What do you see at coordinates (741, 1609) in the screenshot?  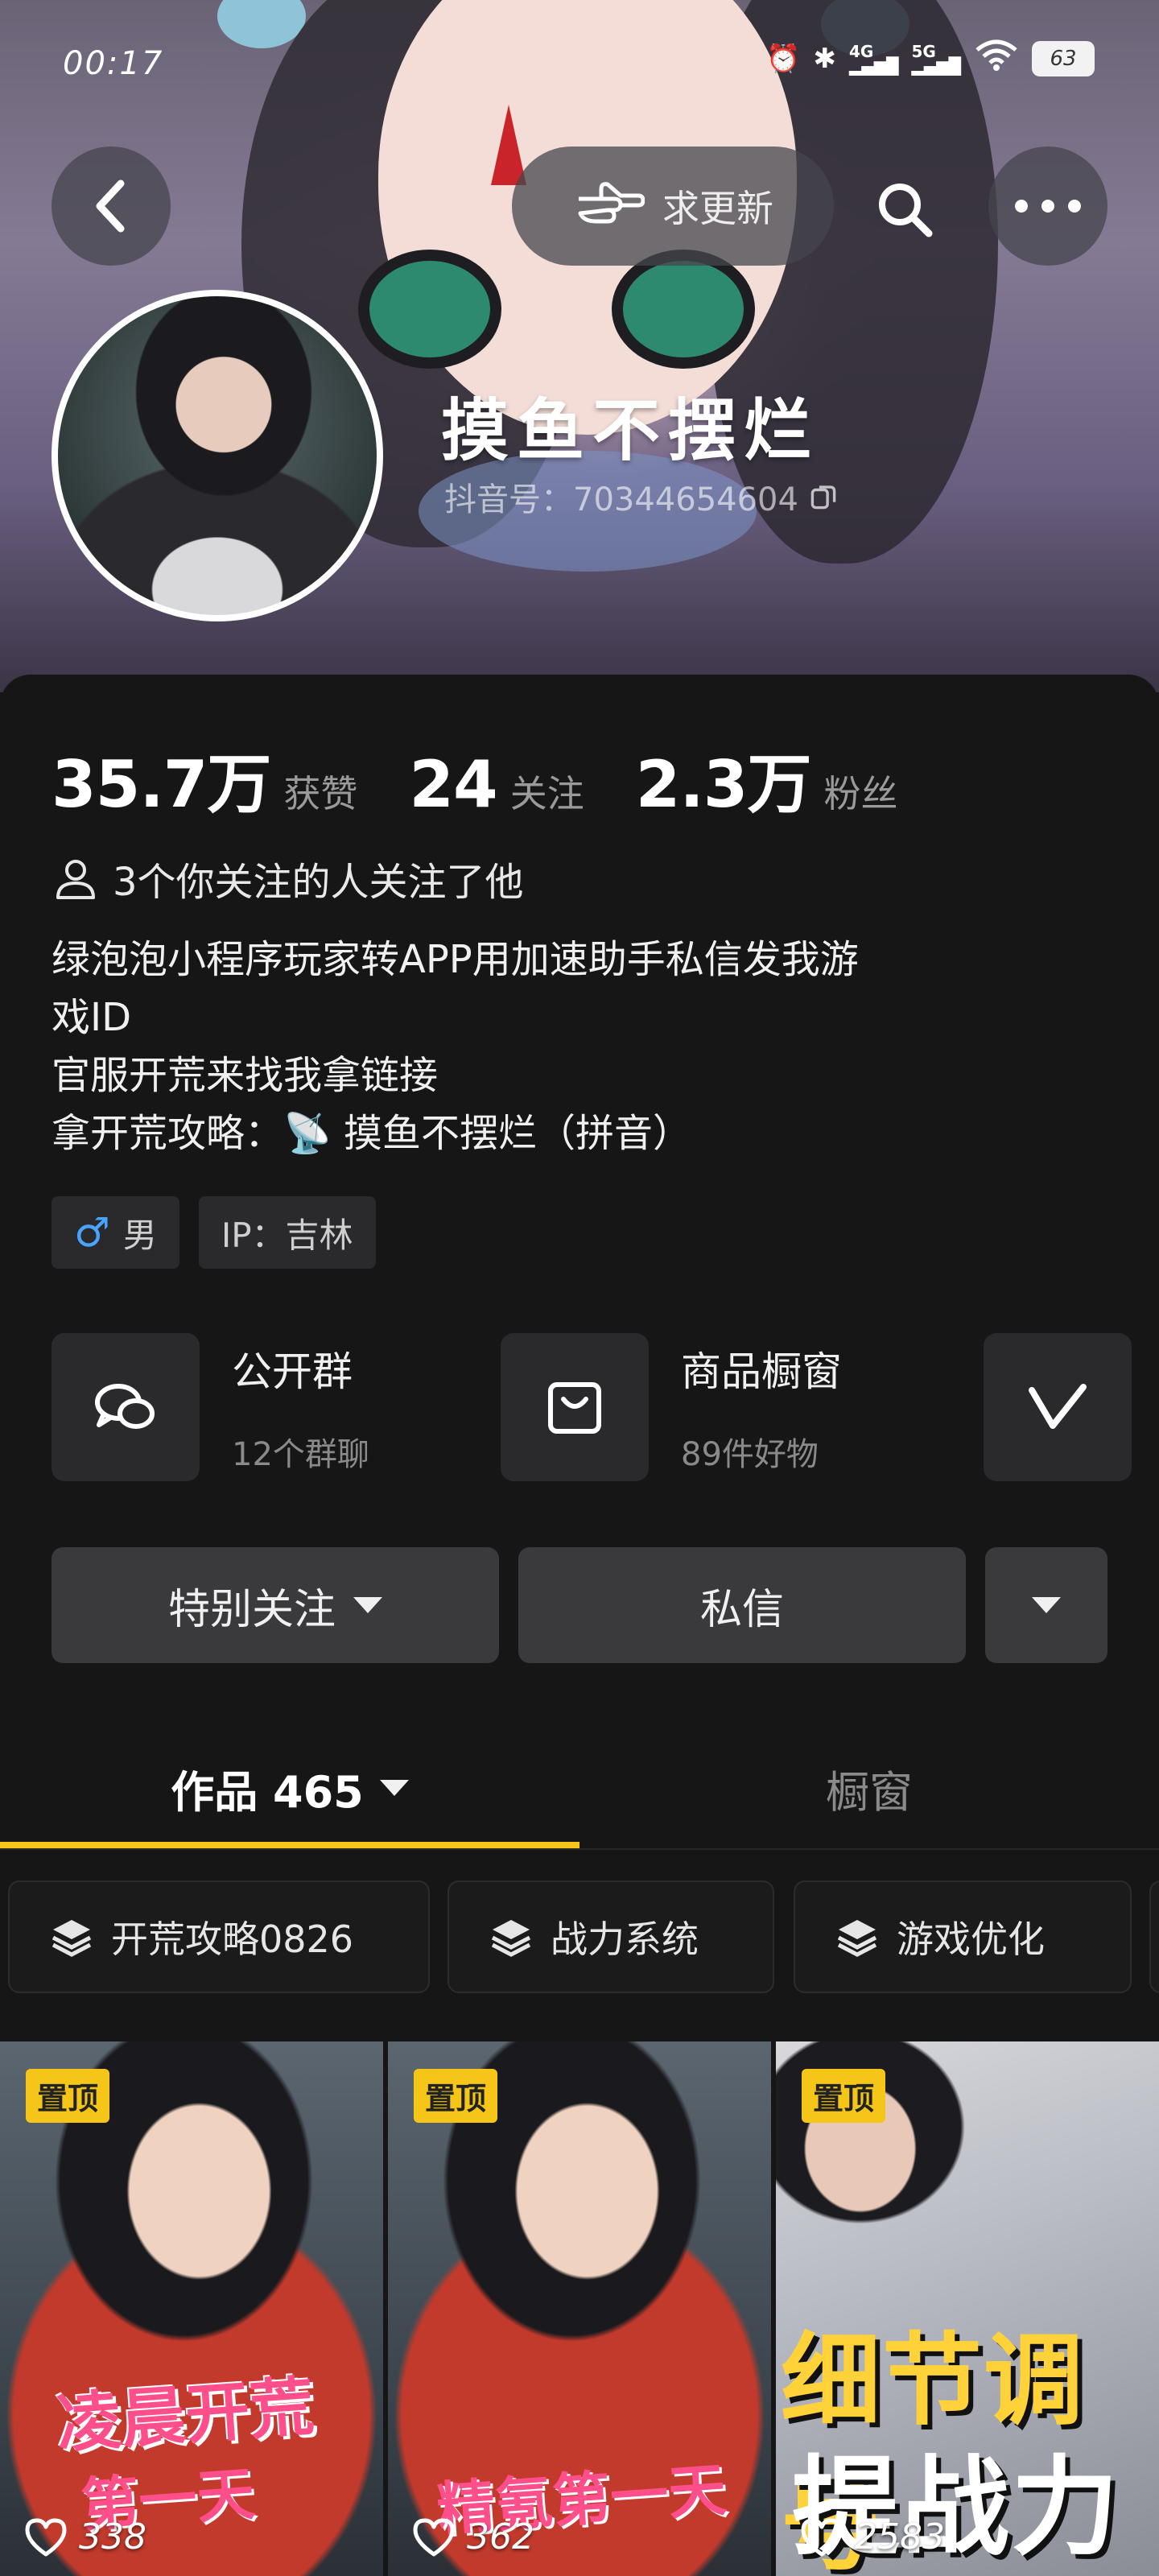 I see `message-label: 私信` at bounding box center [741, 1609].